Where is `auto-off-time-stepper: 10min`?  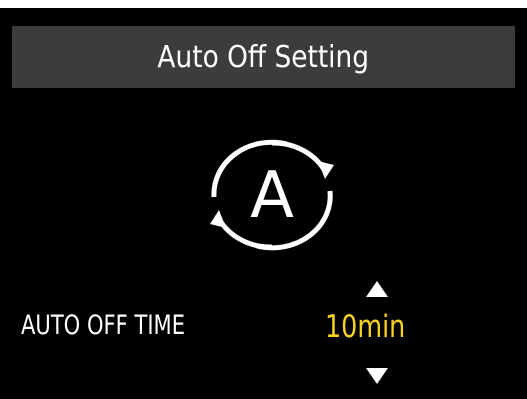 auto-off-time-stepper: 10min is located at coordinates (382, 332).